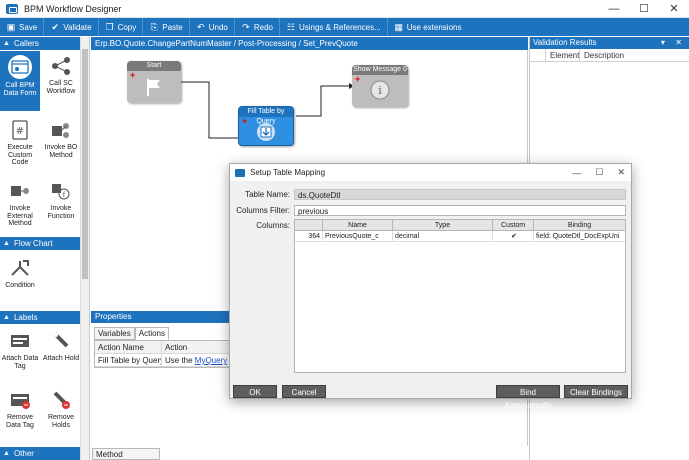 The image size is (689, 460). Describe the element at coordinates (20, 191) in the screenshot. I see `external-method-icon` at that location.